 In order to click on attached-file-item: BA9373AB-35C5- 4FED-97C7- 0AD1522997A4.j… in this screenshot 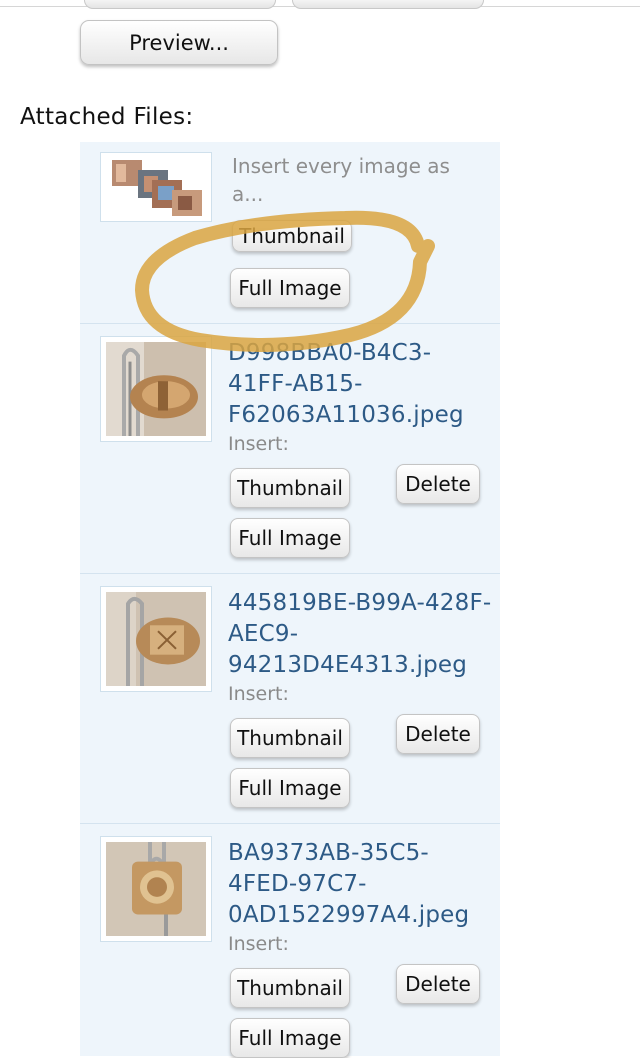, I will do `click(290, 941)`.